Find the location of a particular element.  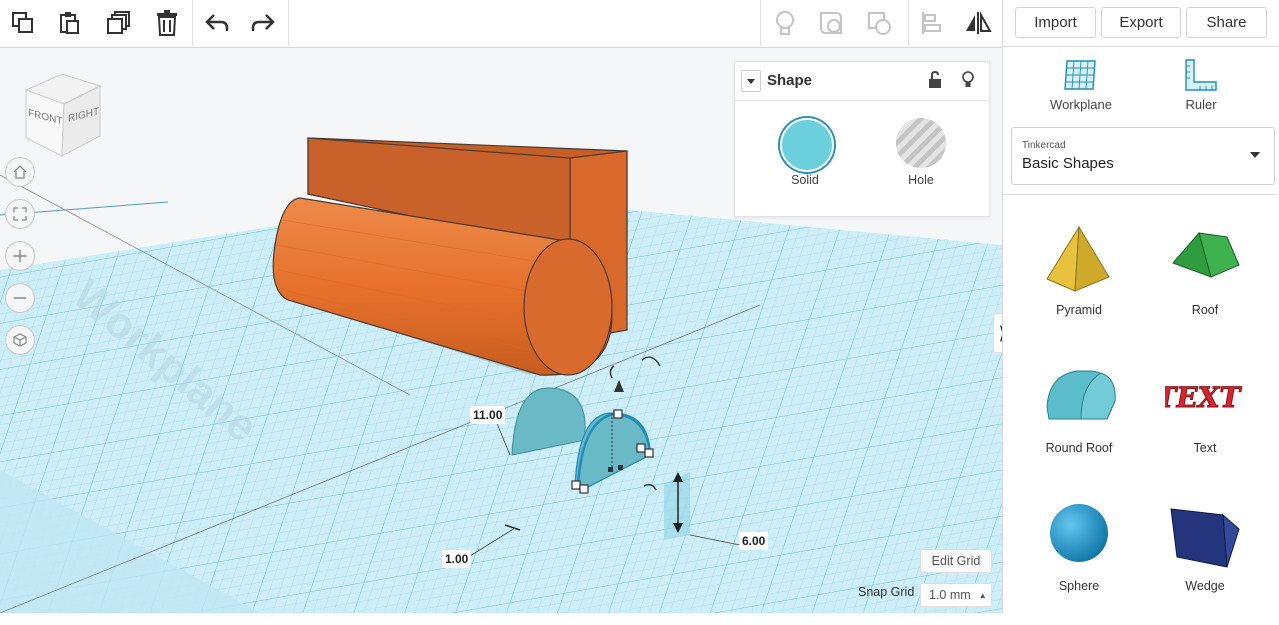

home-icon is located at coordinates (20, 172).